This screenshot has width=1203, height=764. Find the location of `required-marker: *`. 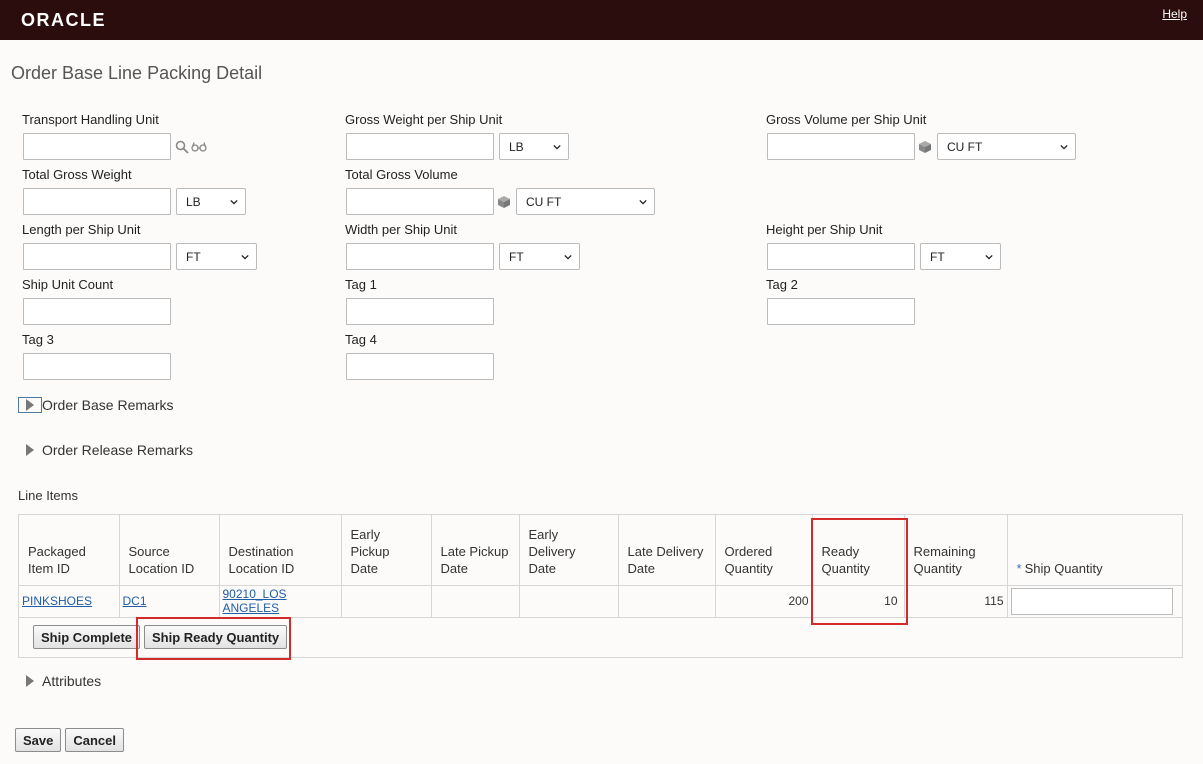

required-marker: * is located at coordinates (1019, 568).